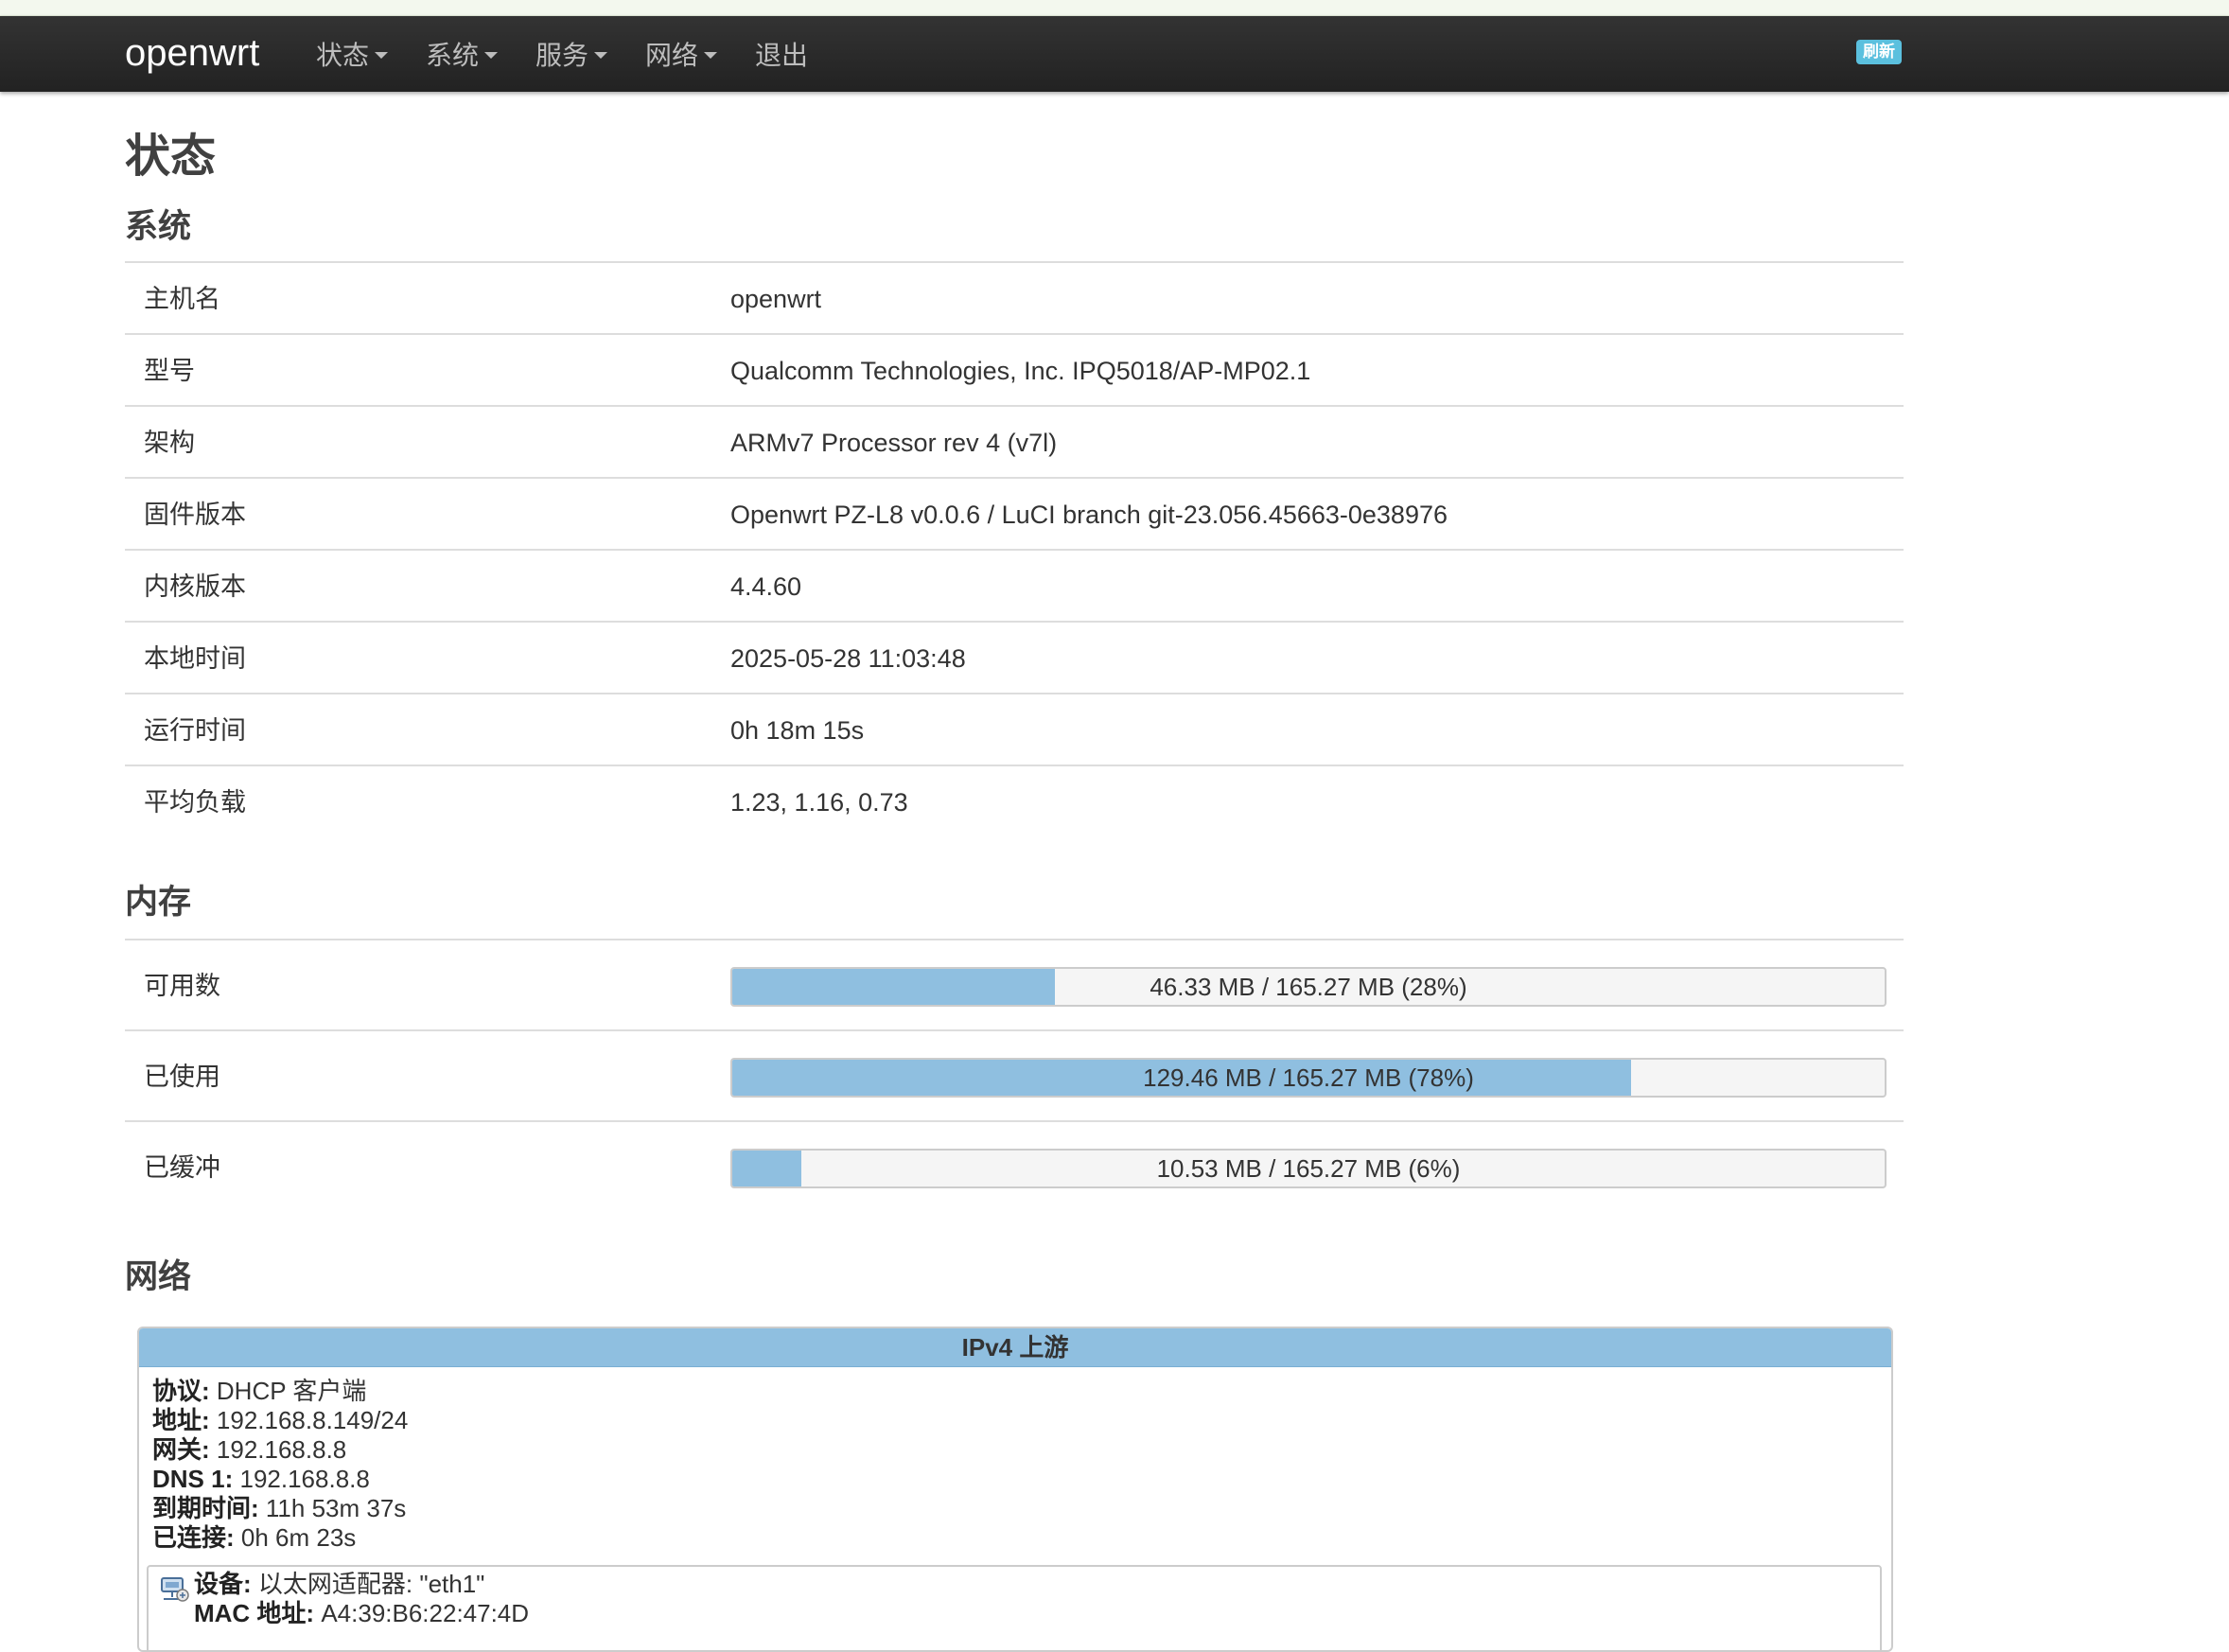 The image size is (2229, 1652). Describe the element at coordinates (193, 1537) in the screenshot. I see `detail-key: 已连接:` at that location.